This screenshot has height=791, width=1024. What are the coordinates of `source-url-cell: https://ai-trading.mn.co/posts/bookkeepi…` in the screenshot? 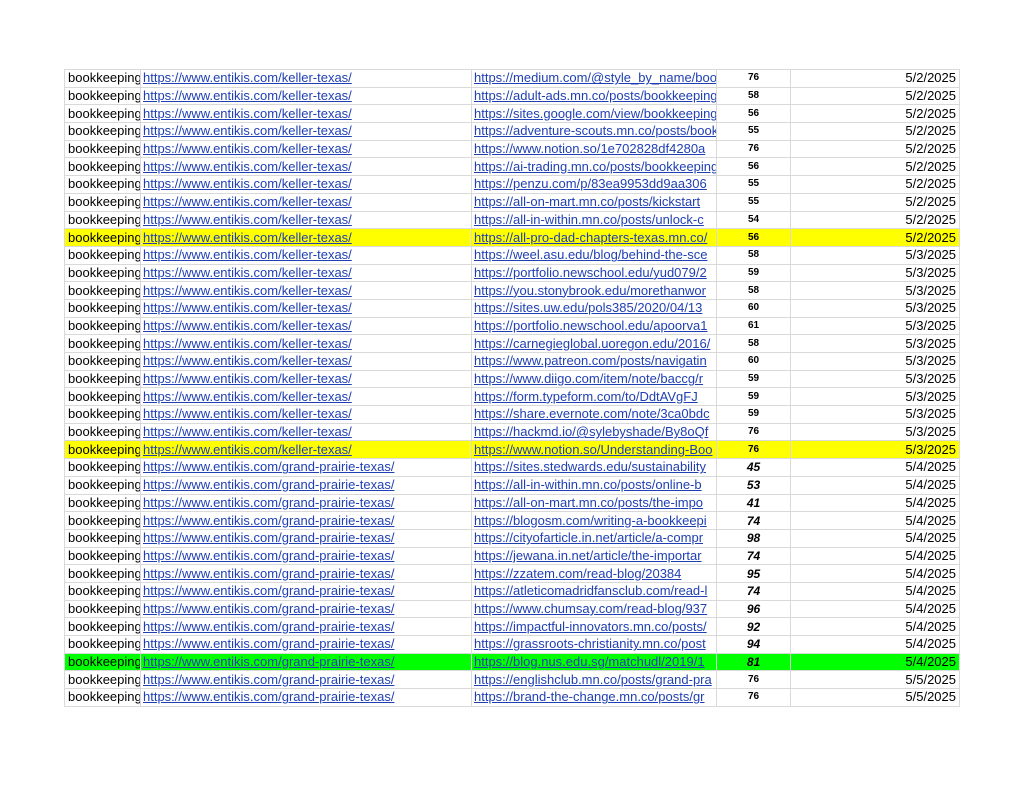 It's located at (594, 167).